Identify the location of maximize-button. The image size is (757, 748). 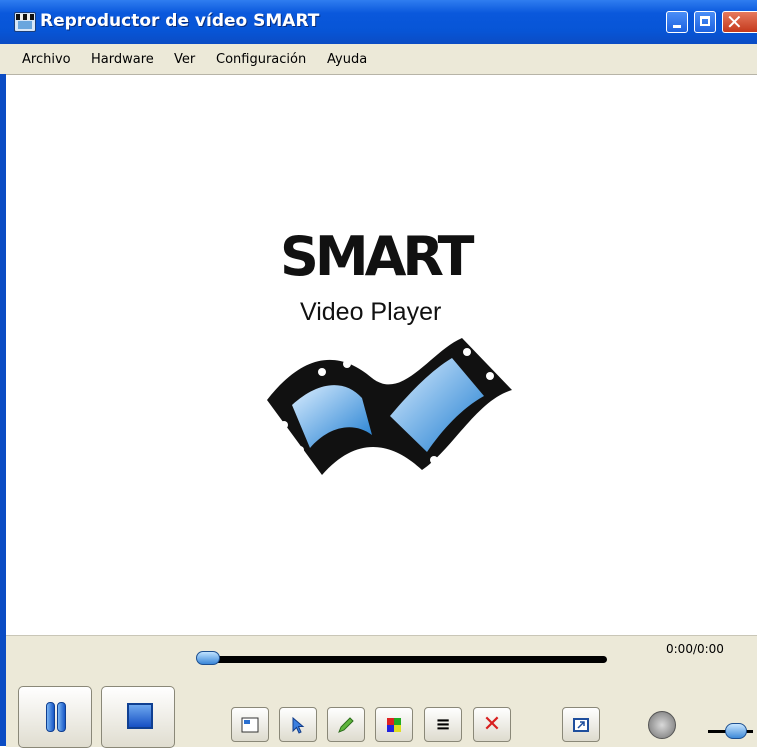
(705, 22).